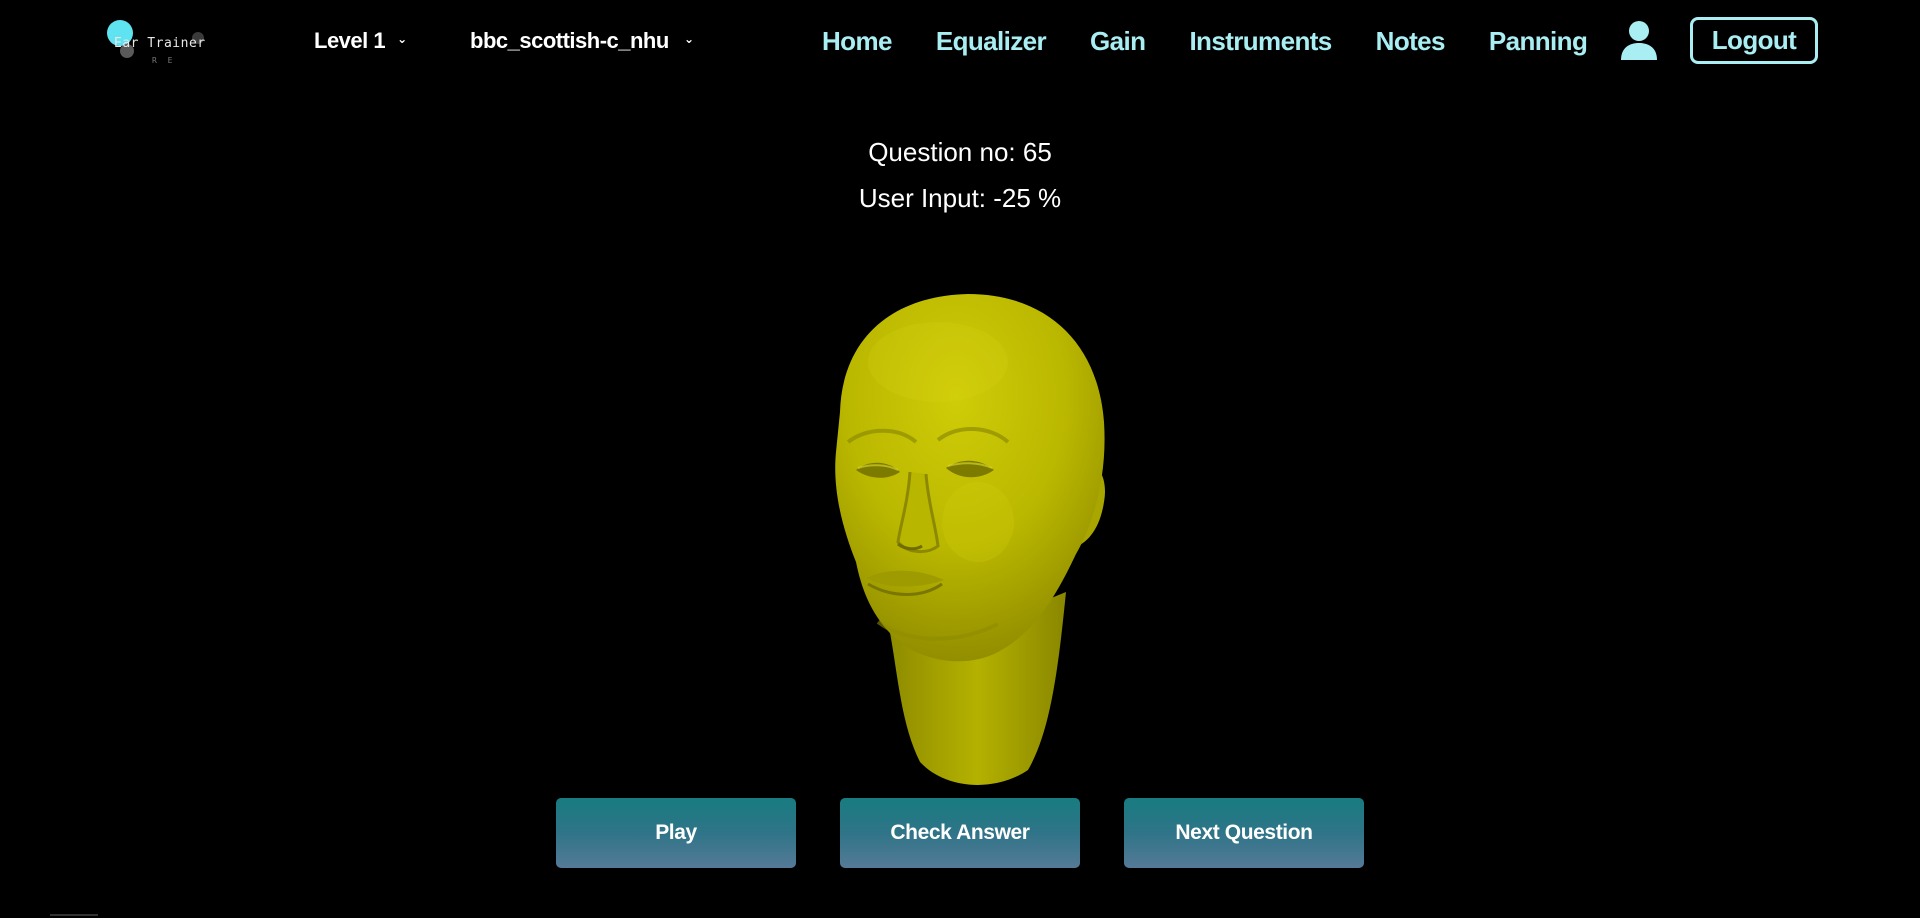 Image resolution: width=1920 pixels, height=918 pixels. Describe the element at coordinates (676, 833) in the screenshot. I see `play-button: Play` at that location.